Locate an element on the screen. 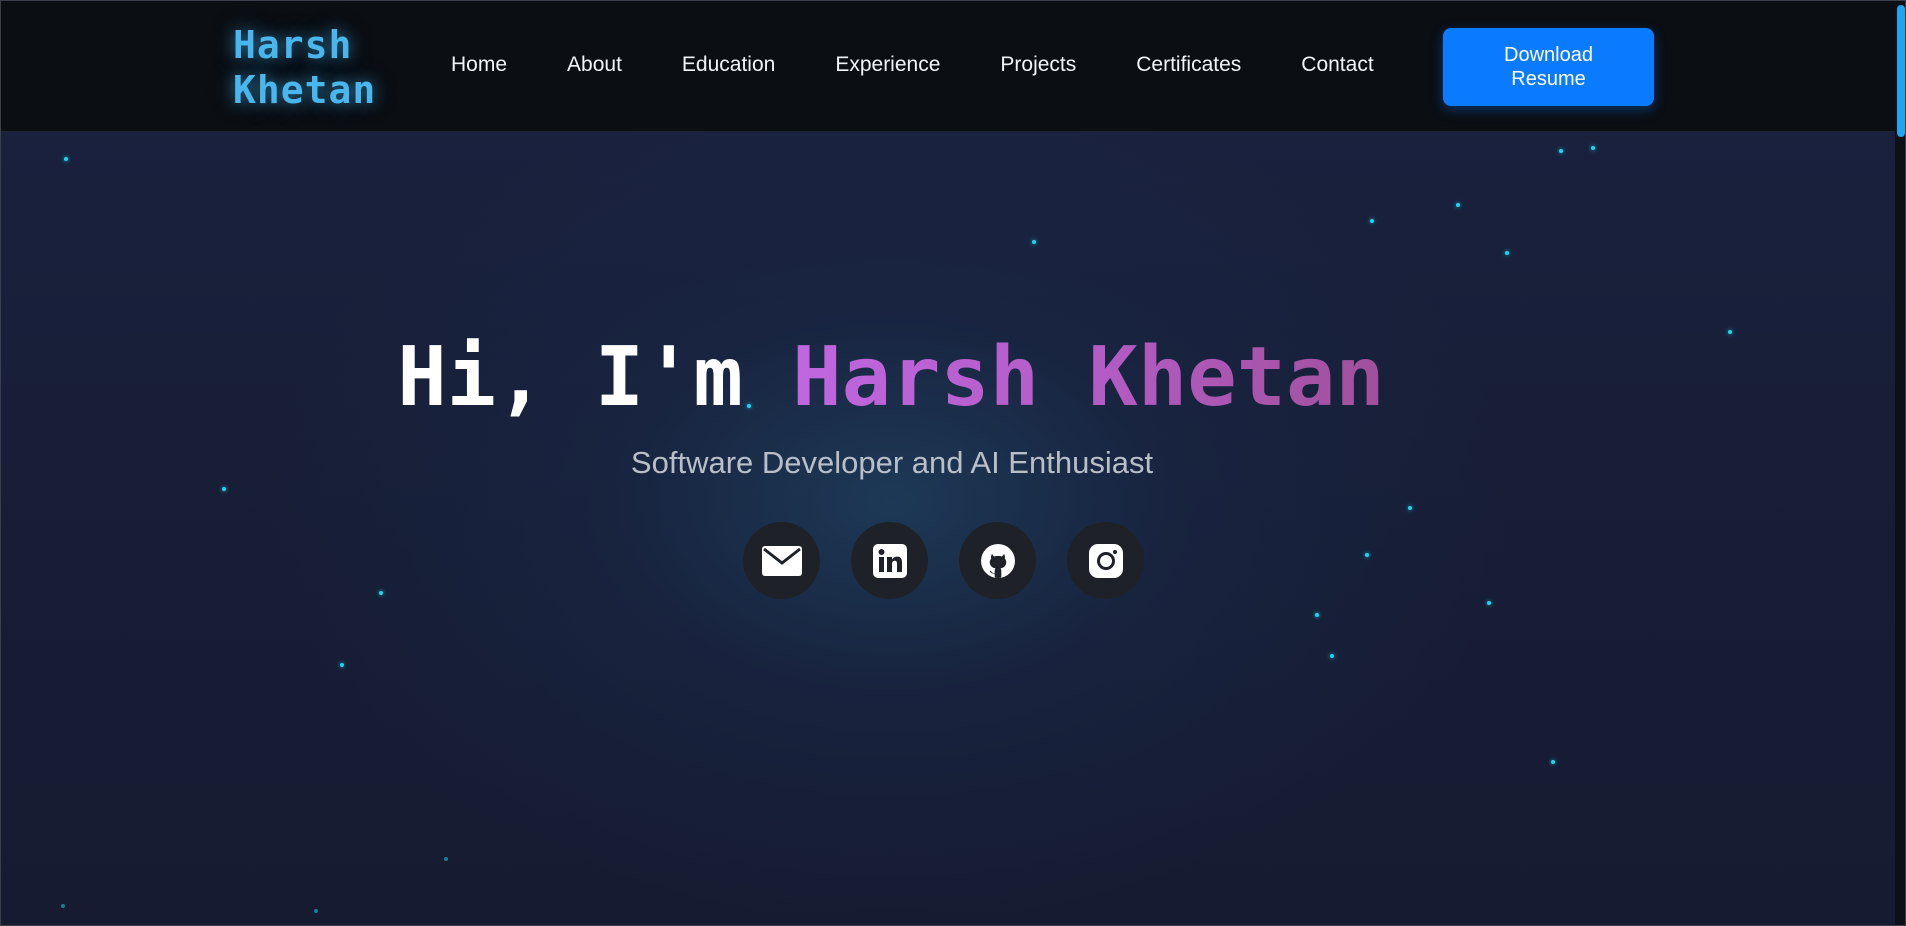 This screenshot has height=926, width=1906. page-scrollbar is located at coordinates (1900, 463).